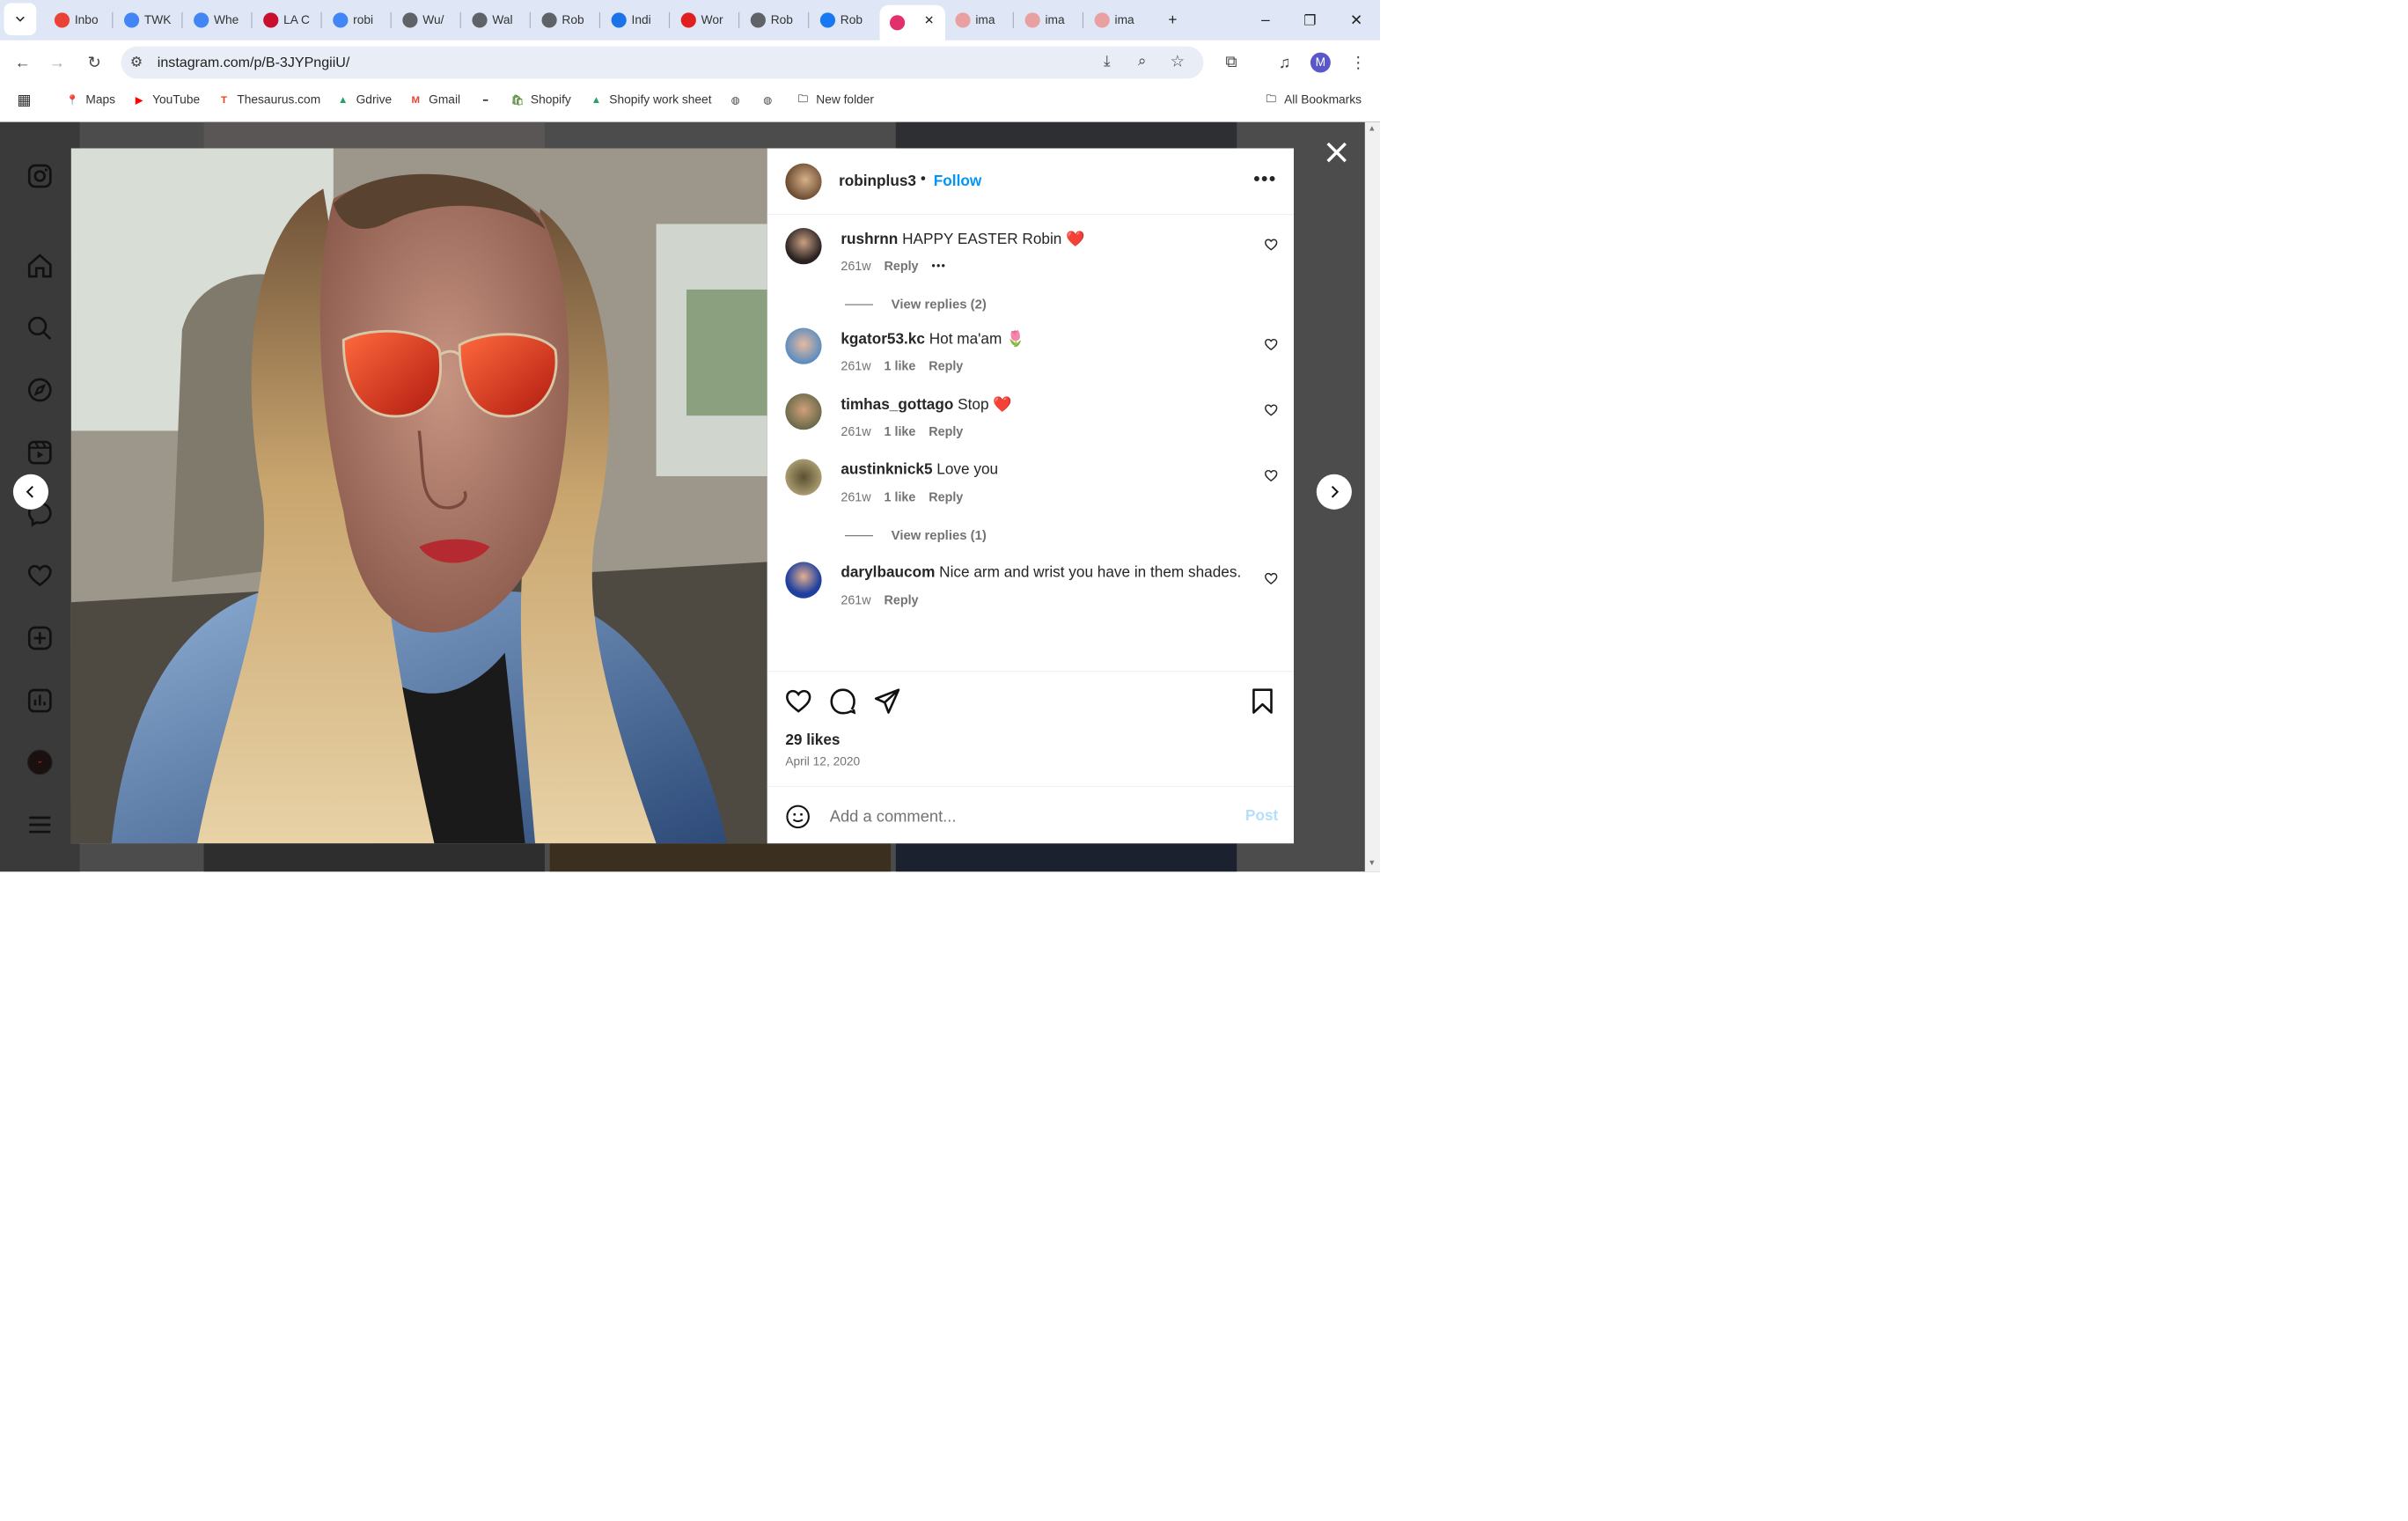 This screenshot has width=2408, height=1521. What do you see at coordinates (938, 267) in the screenshot?
I see `comment-options-icon: •••` at bounding box center [938, 267].